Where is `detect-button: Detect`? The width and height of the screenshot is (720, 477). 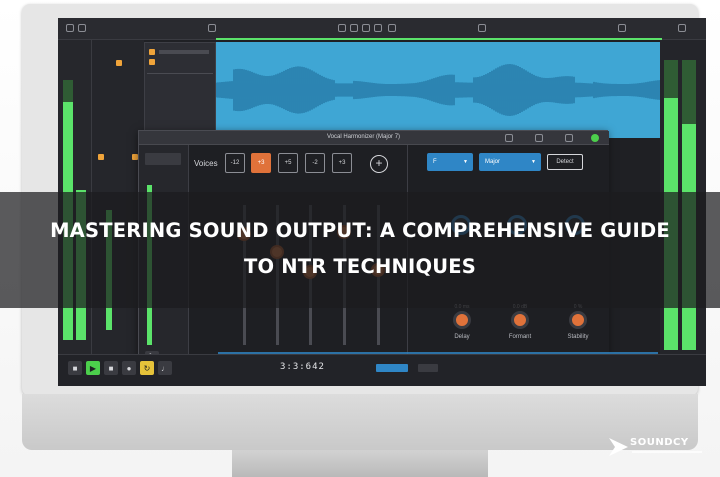 detect-button: Detect is located at coordinates (565, 162).